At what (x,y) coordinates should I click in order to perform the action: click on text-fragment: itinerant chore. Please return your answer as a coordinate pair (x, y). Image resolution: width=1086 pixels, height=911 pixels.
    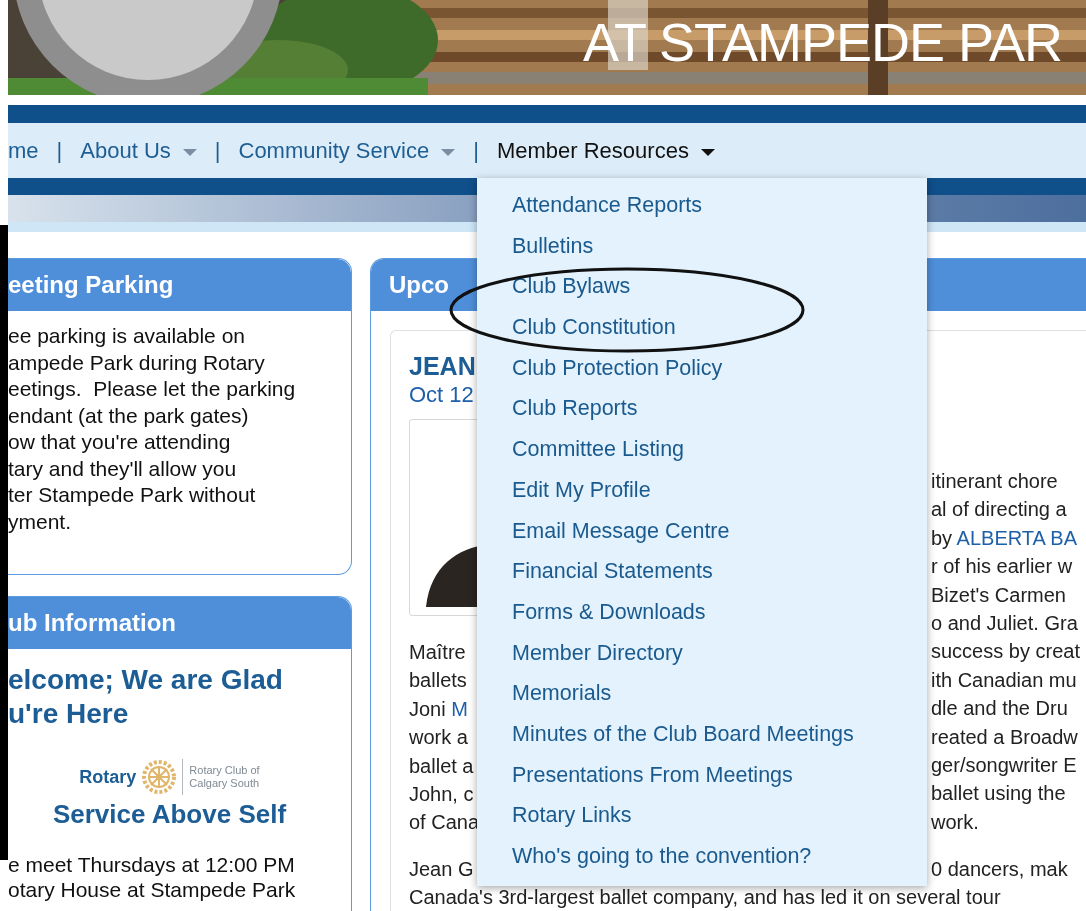
    Looking at the image, I should click on (994, 481).